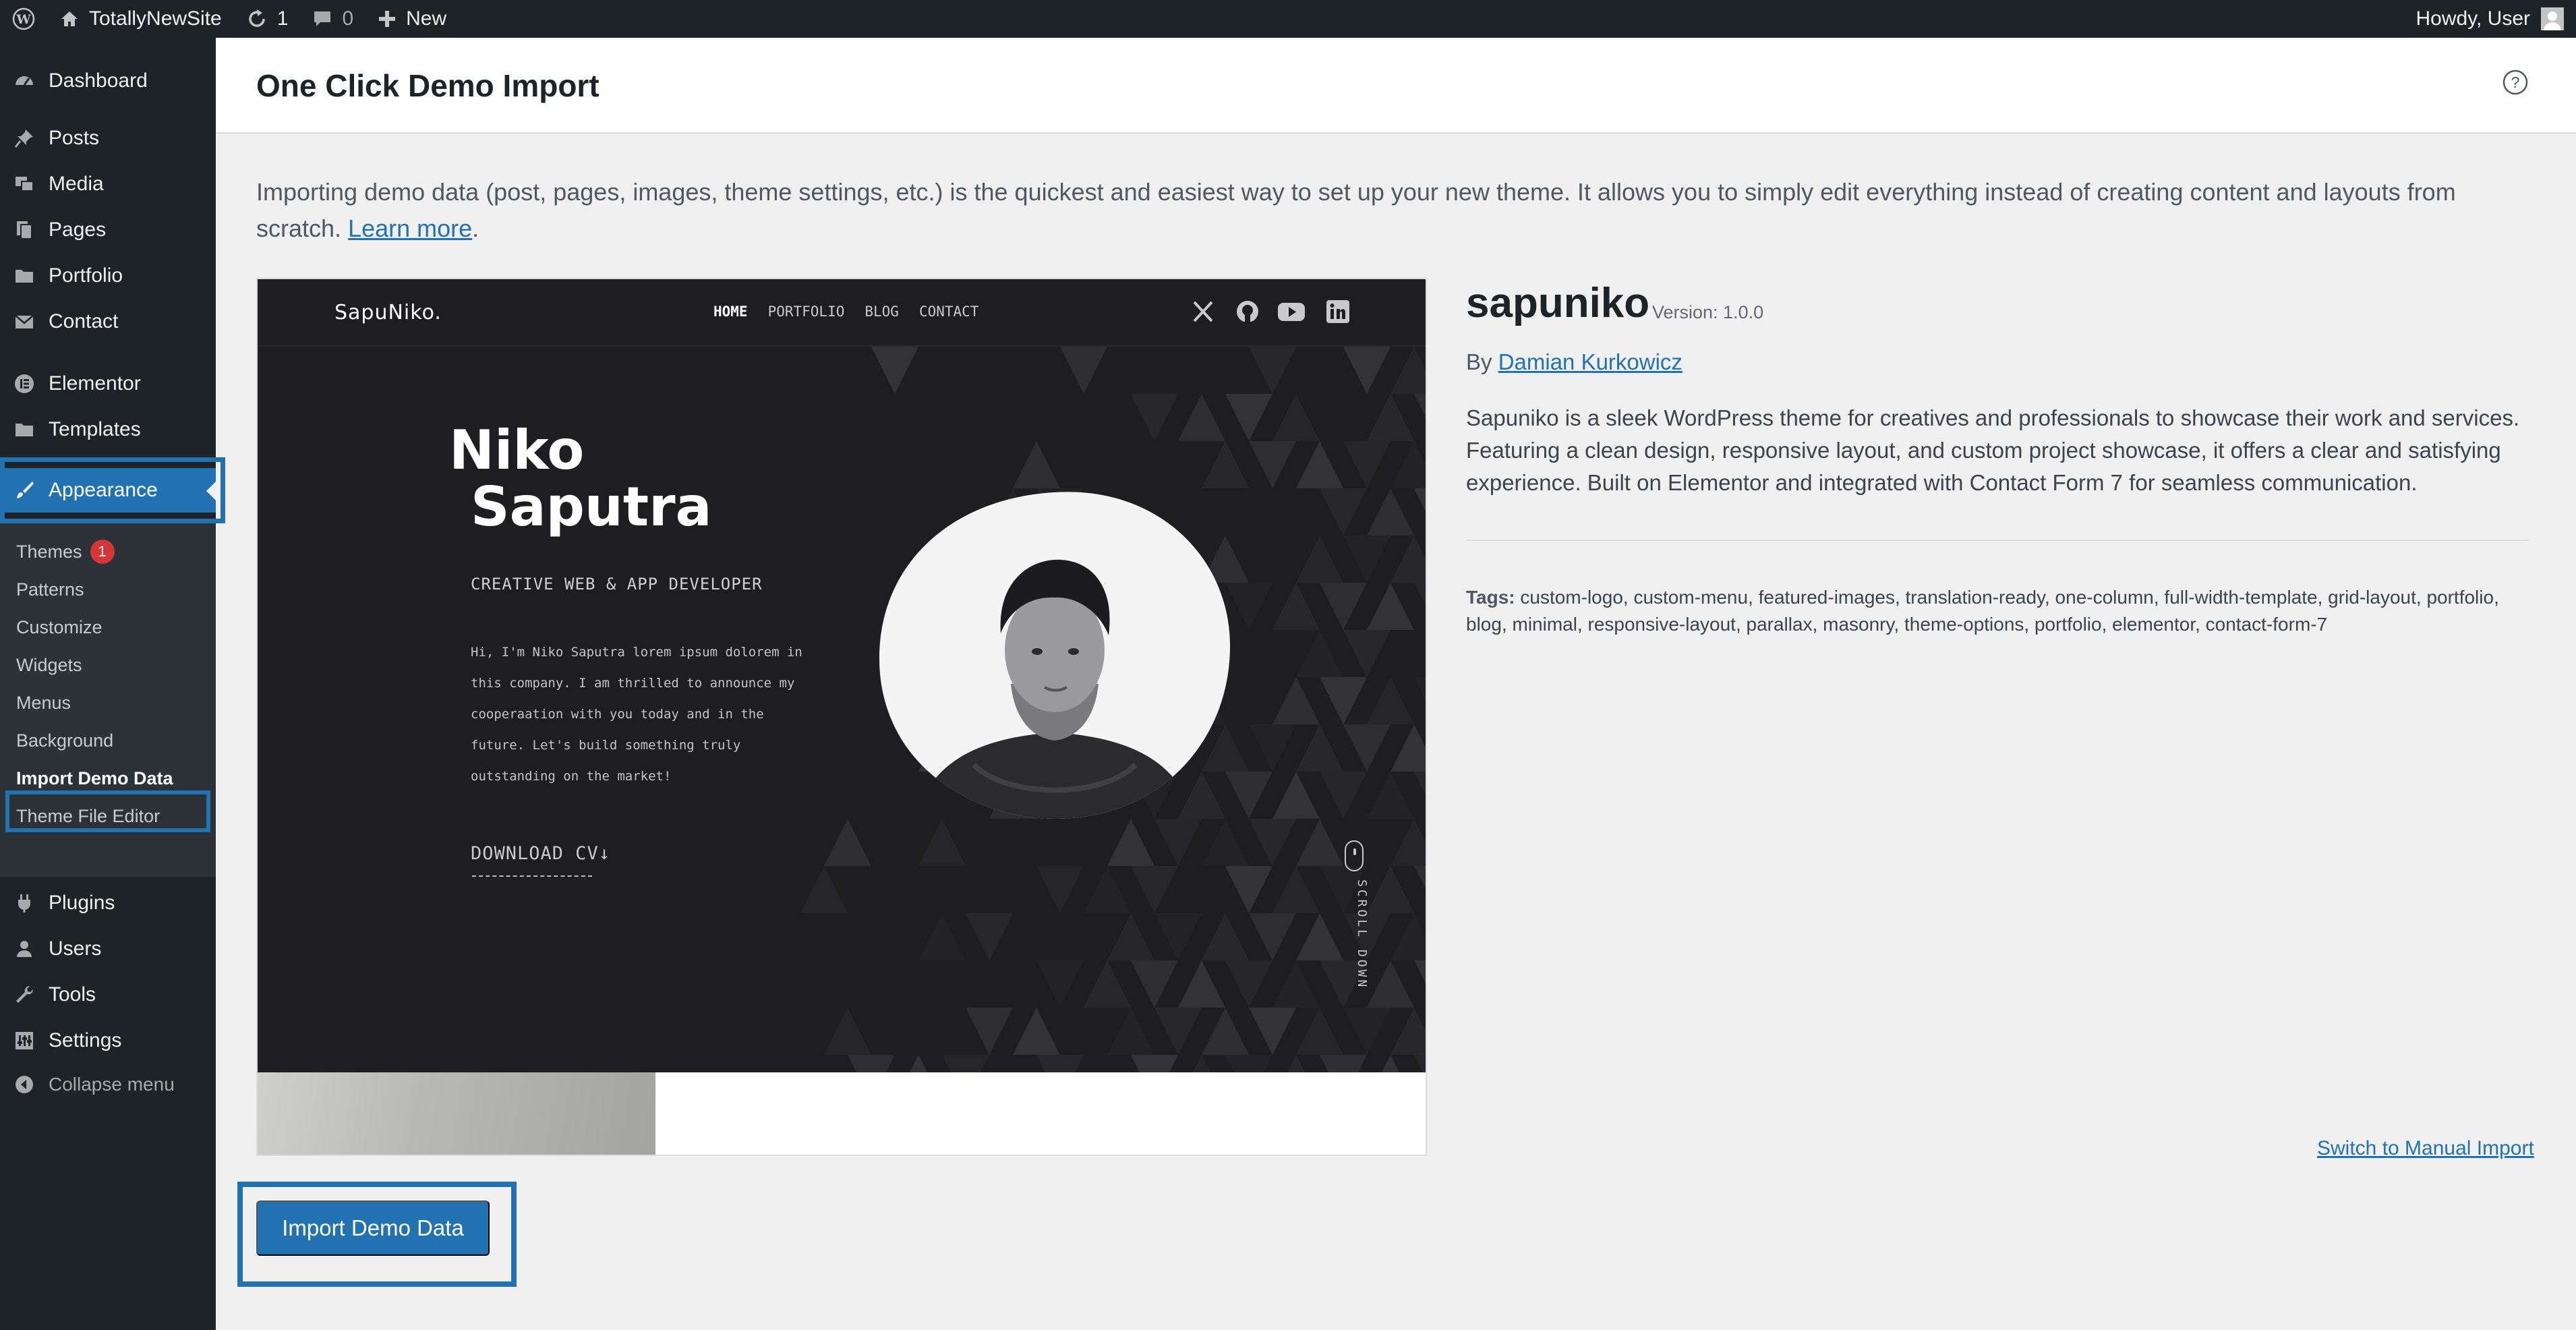 The image size is (2576, 1330). What do you see at coordinates (108, 384) in the screenshot?
I see `sidebar-item-elementor: Elementor` at bounding box center [108, 384].